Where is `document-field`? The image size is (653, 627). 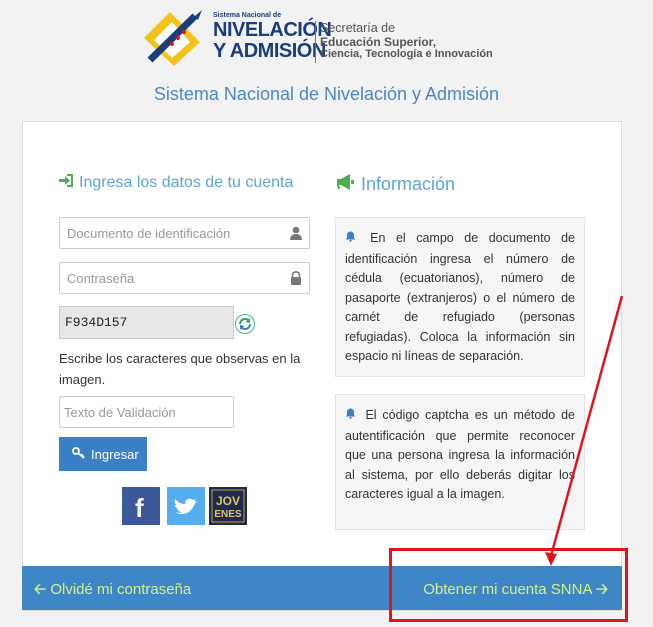 document-field is located at coordinates (184, 233).